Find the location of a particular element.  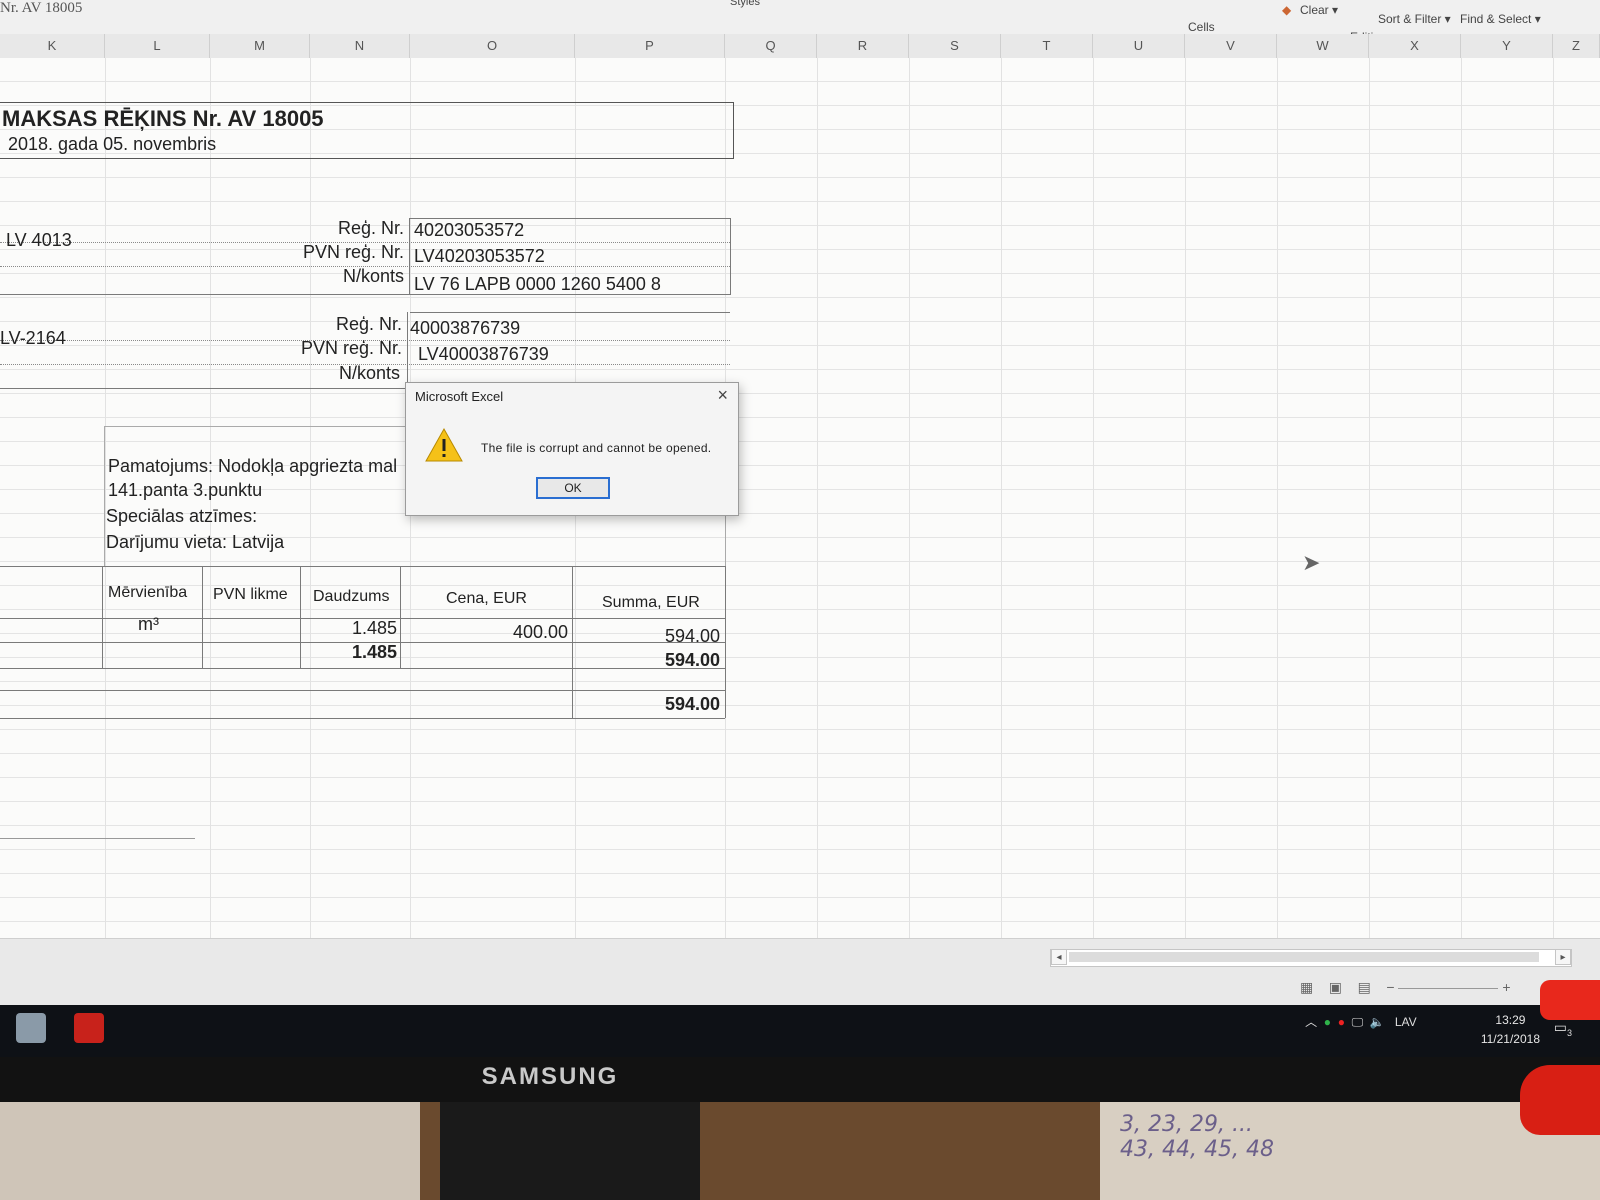

antivirus-icon: ● is located at coordinates (1341, 1022).